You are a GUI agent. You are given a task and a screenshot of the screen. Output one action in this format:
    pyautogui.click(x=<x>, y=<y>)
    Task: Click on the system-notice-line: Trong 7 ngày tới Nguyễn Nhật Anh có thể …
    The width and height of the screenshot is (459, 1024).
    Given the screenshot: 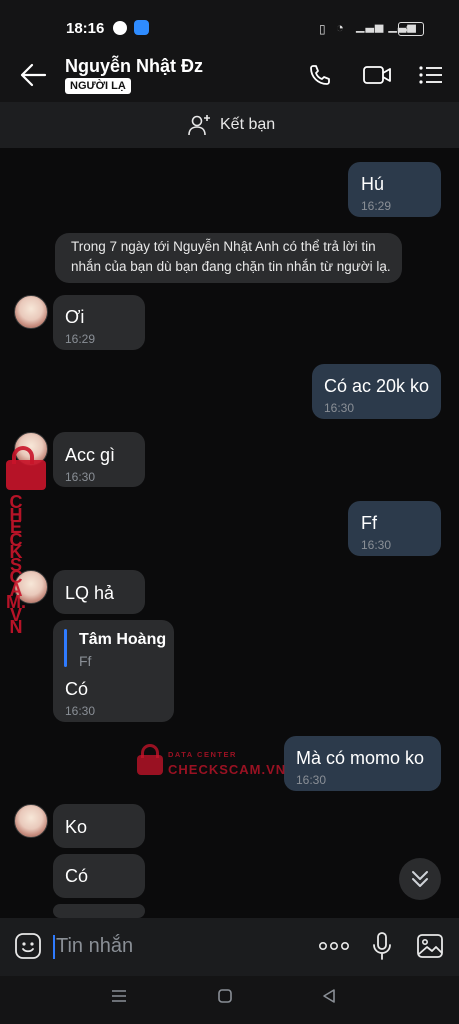 What is the action you would take?
    pyautogui.click(x=223, y=246)
    